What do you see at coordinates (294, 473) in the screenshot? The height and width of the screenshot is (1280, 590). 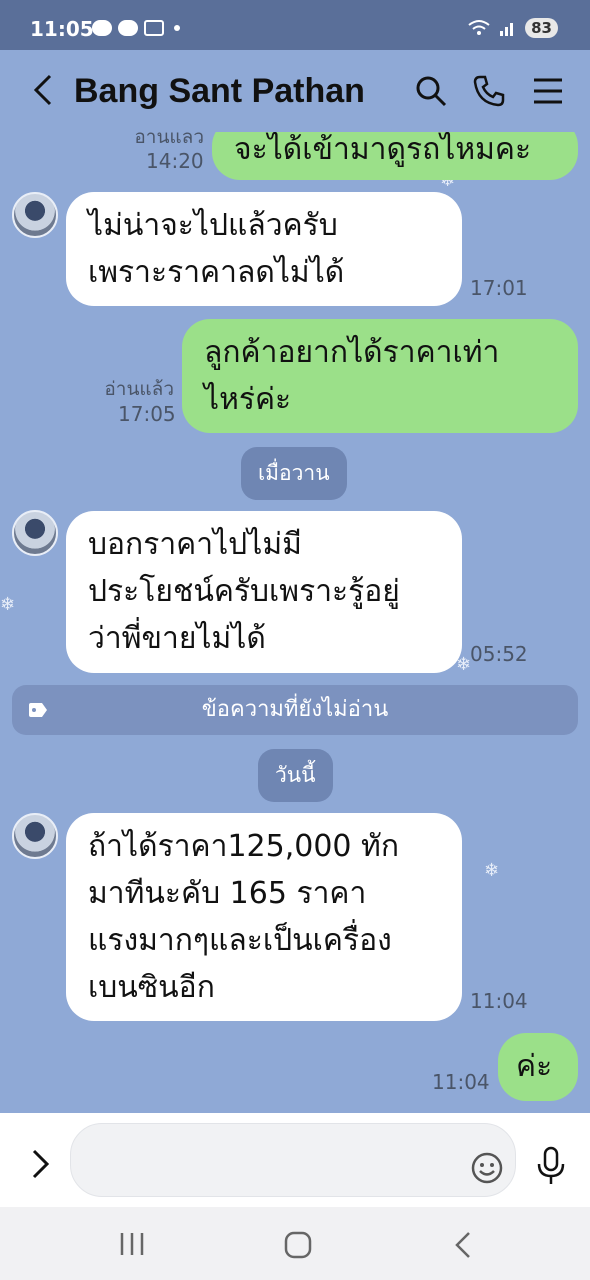 I see `date-divider: เมื่อวาน` at bounding box center [294, 473].